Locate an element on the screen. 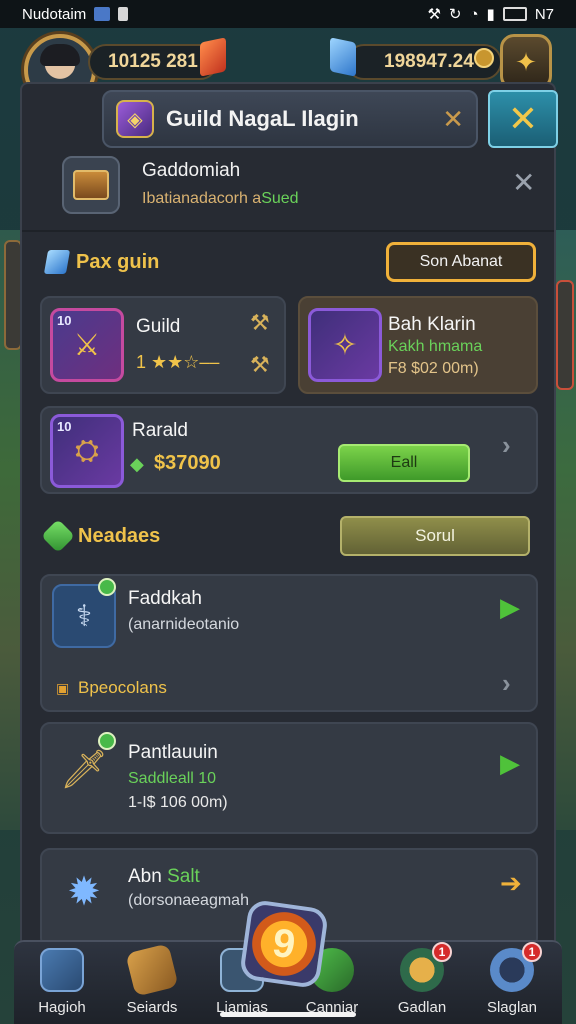 Image resolution: width=576 pixels, height=1024 pixels. guild-crest-icon: ◈ is located at coordinates (135, 119).